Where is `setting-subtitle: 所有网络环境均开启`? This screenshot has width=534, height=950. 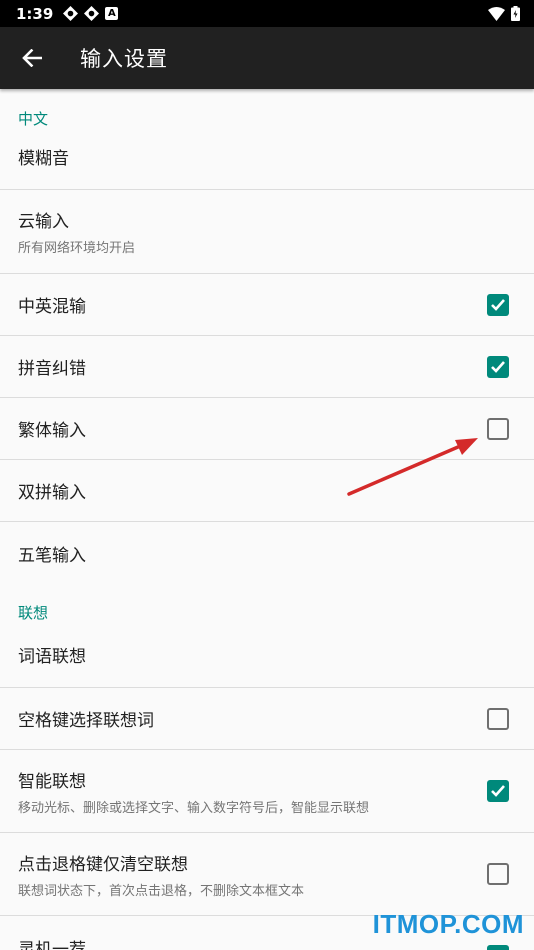
setting-subtitle: 所有网络环境均开启 is located at coordinates (77, 248).